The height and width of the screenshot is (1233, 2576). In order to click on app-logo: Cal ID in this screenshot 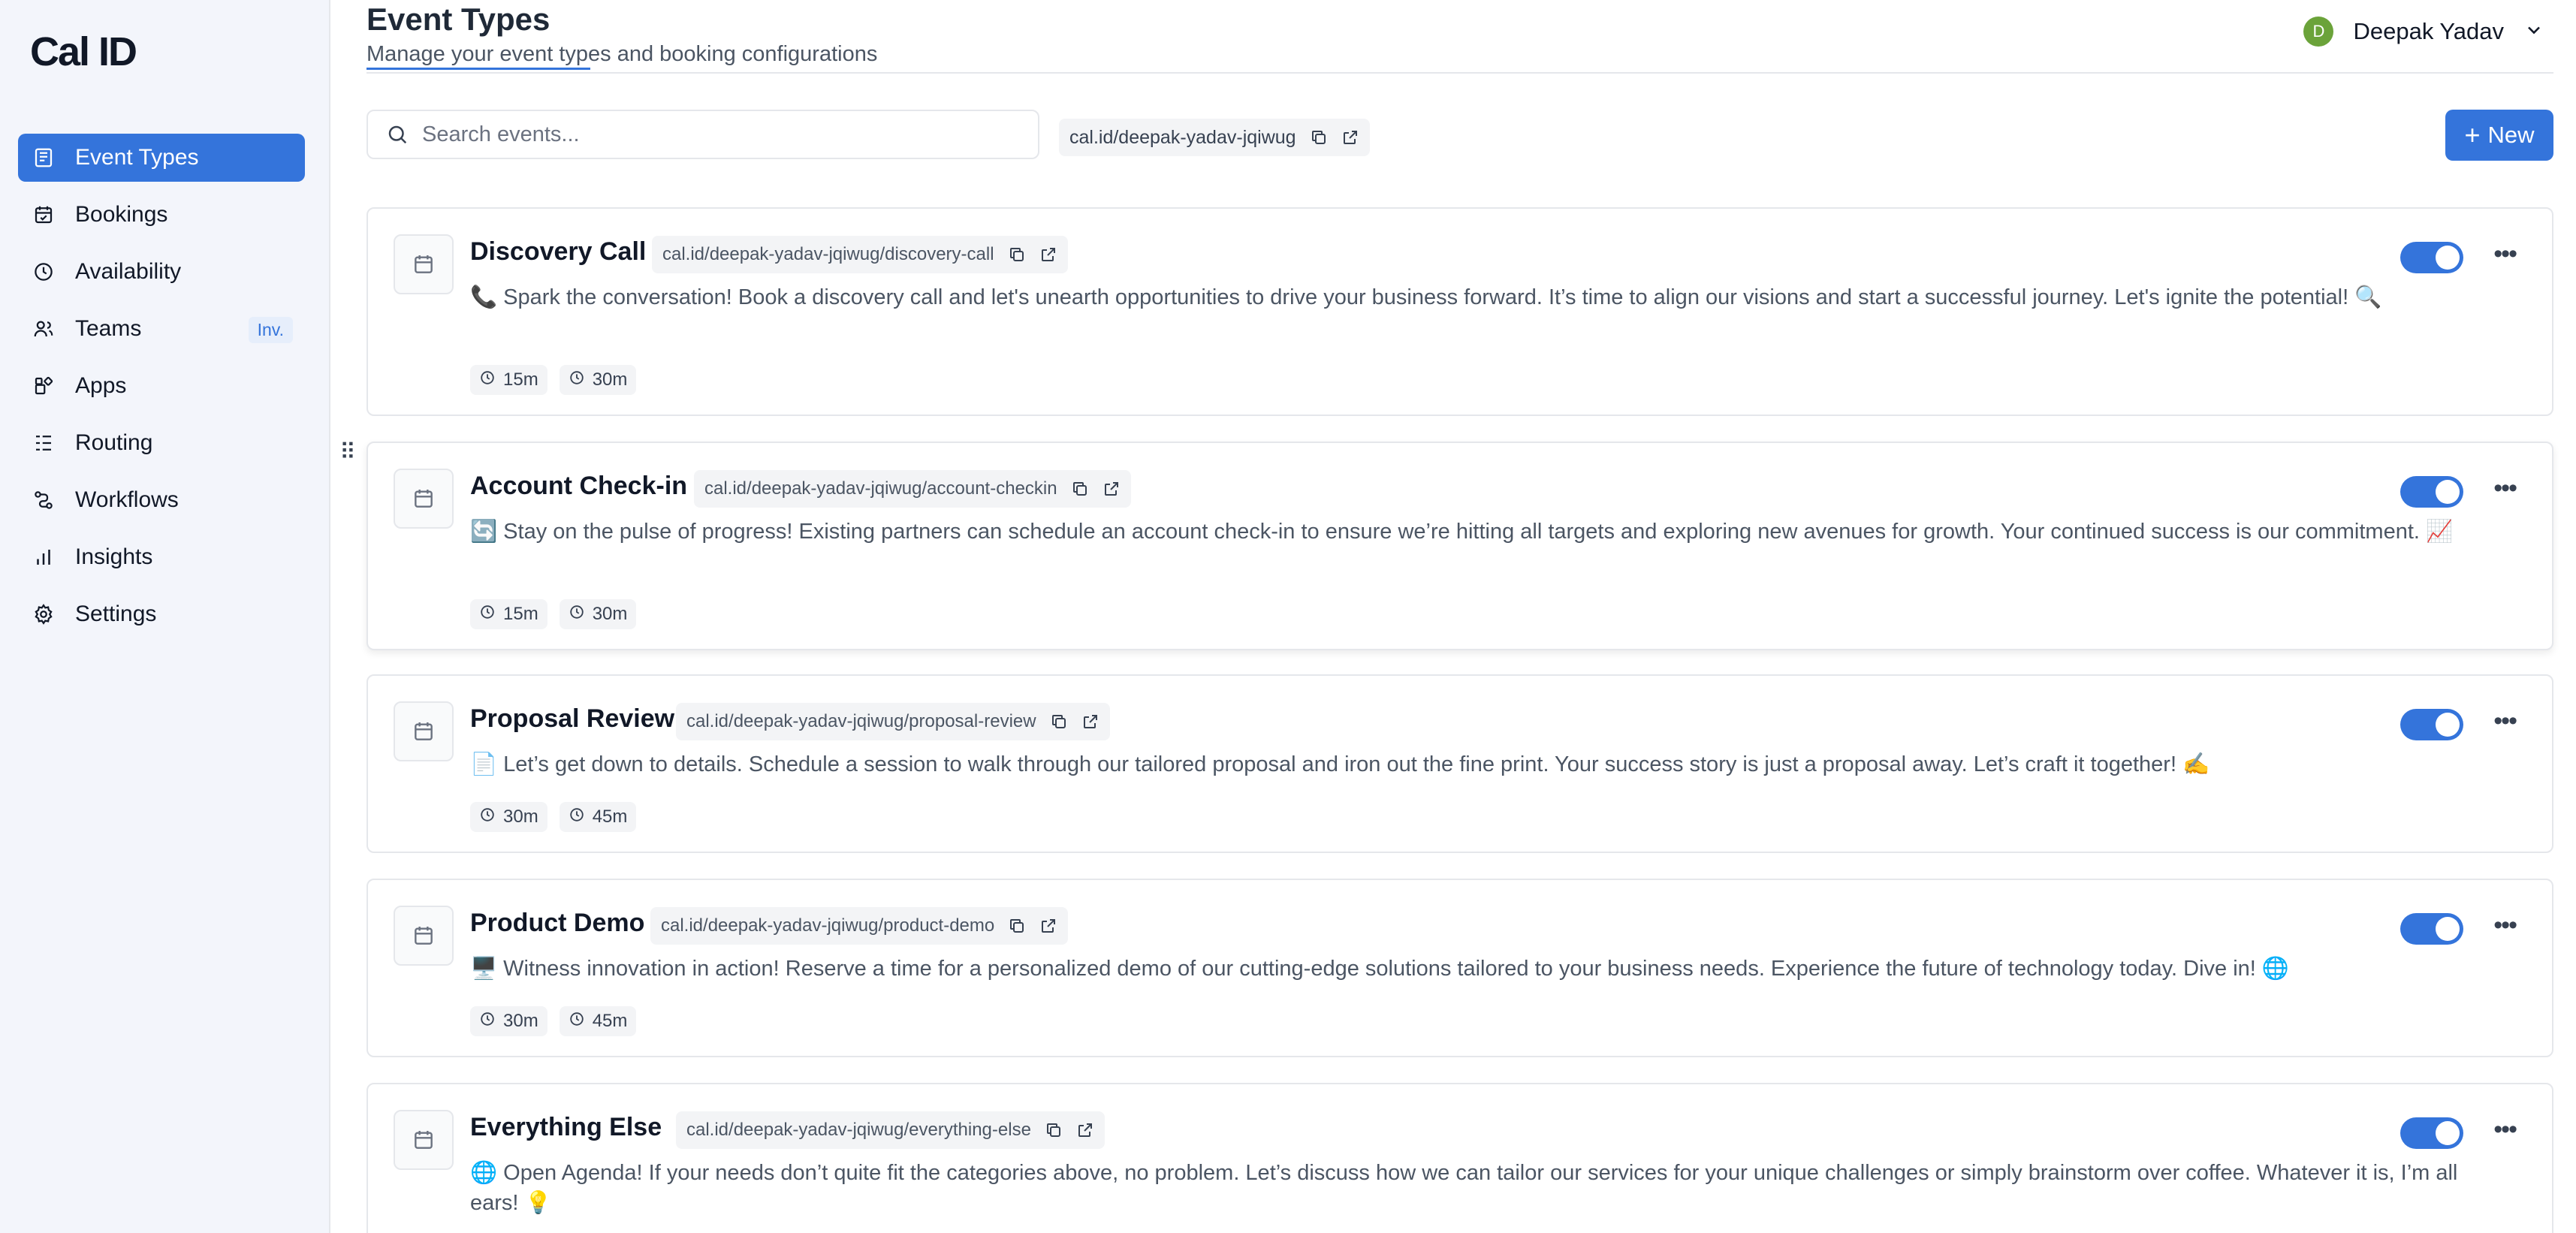, I will do `click(83, 52)`.